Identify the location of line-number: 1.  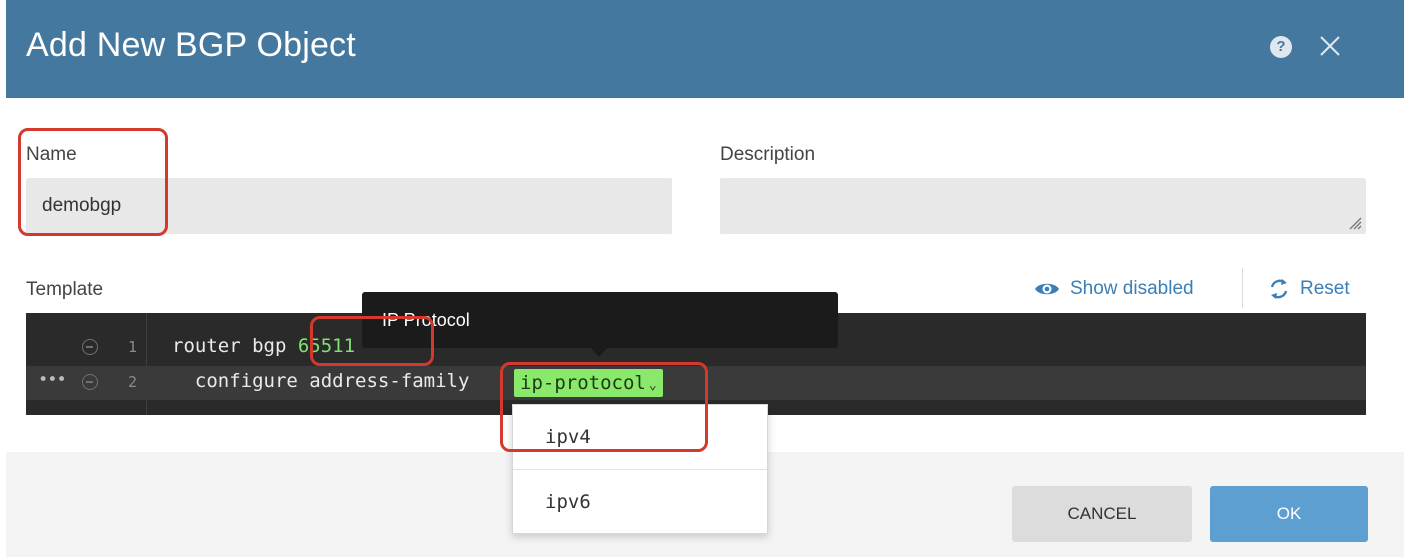
(133, 347).